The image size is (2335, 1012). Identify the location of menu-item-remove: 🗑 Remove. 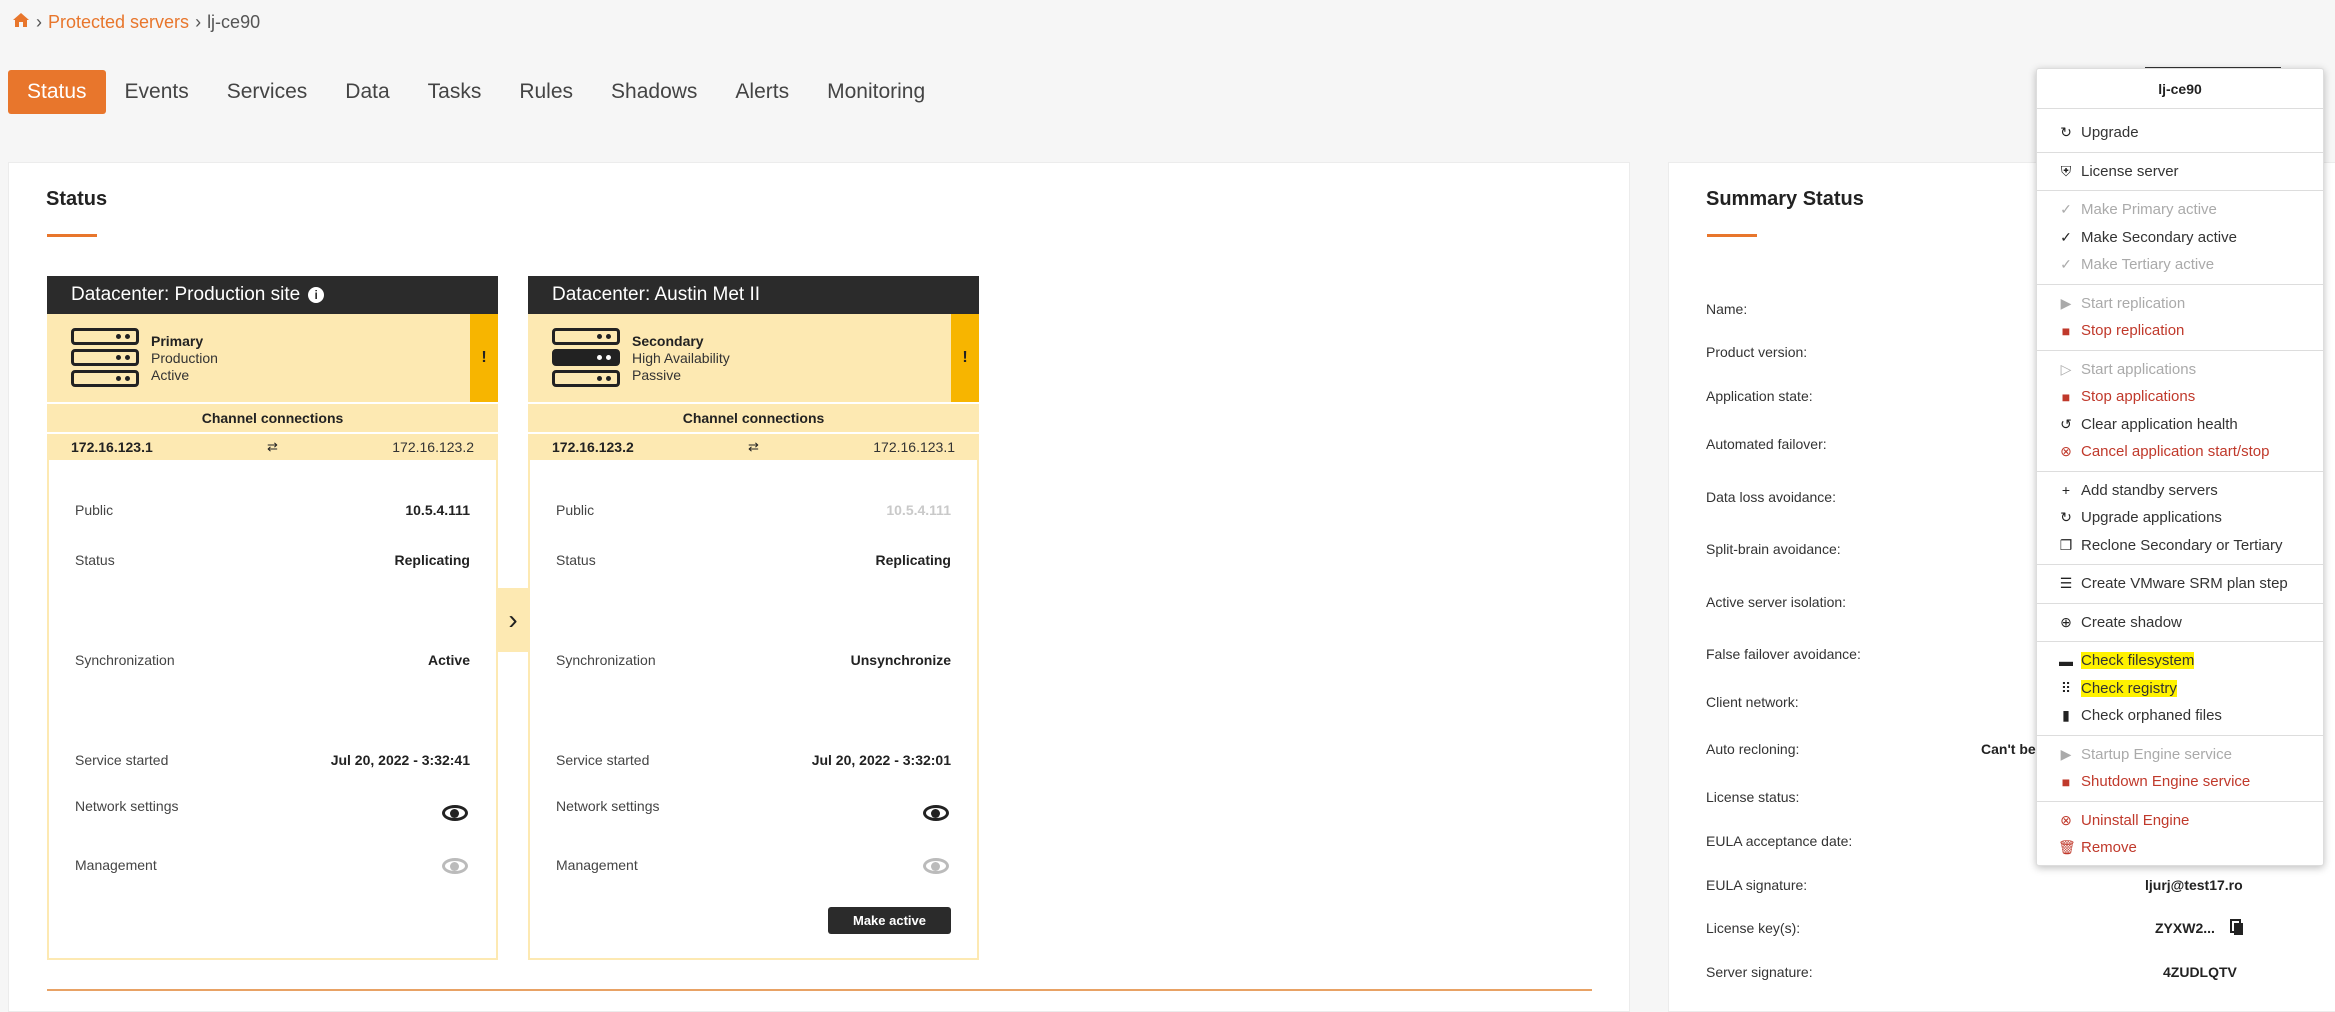
(2180, 848).